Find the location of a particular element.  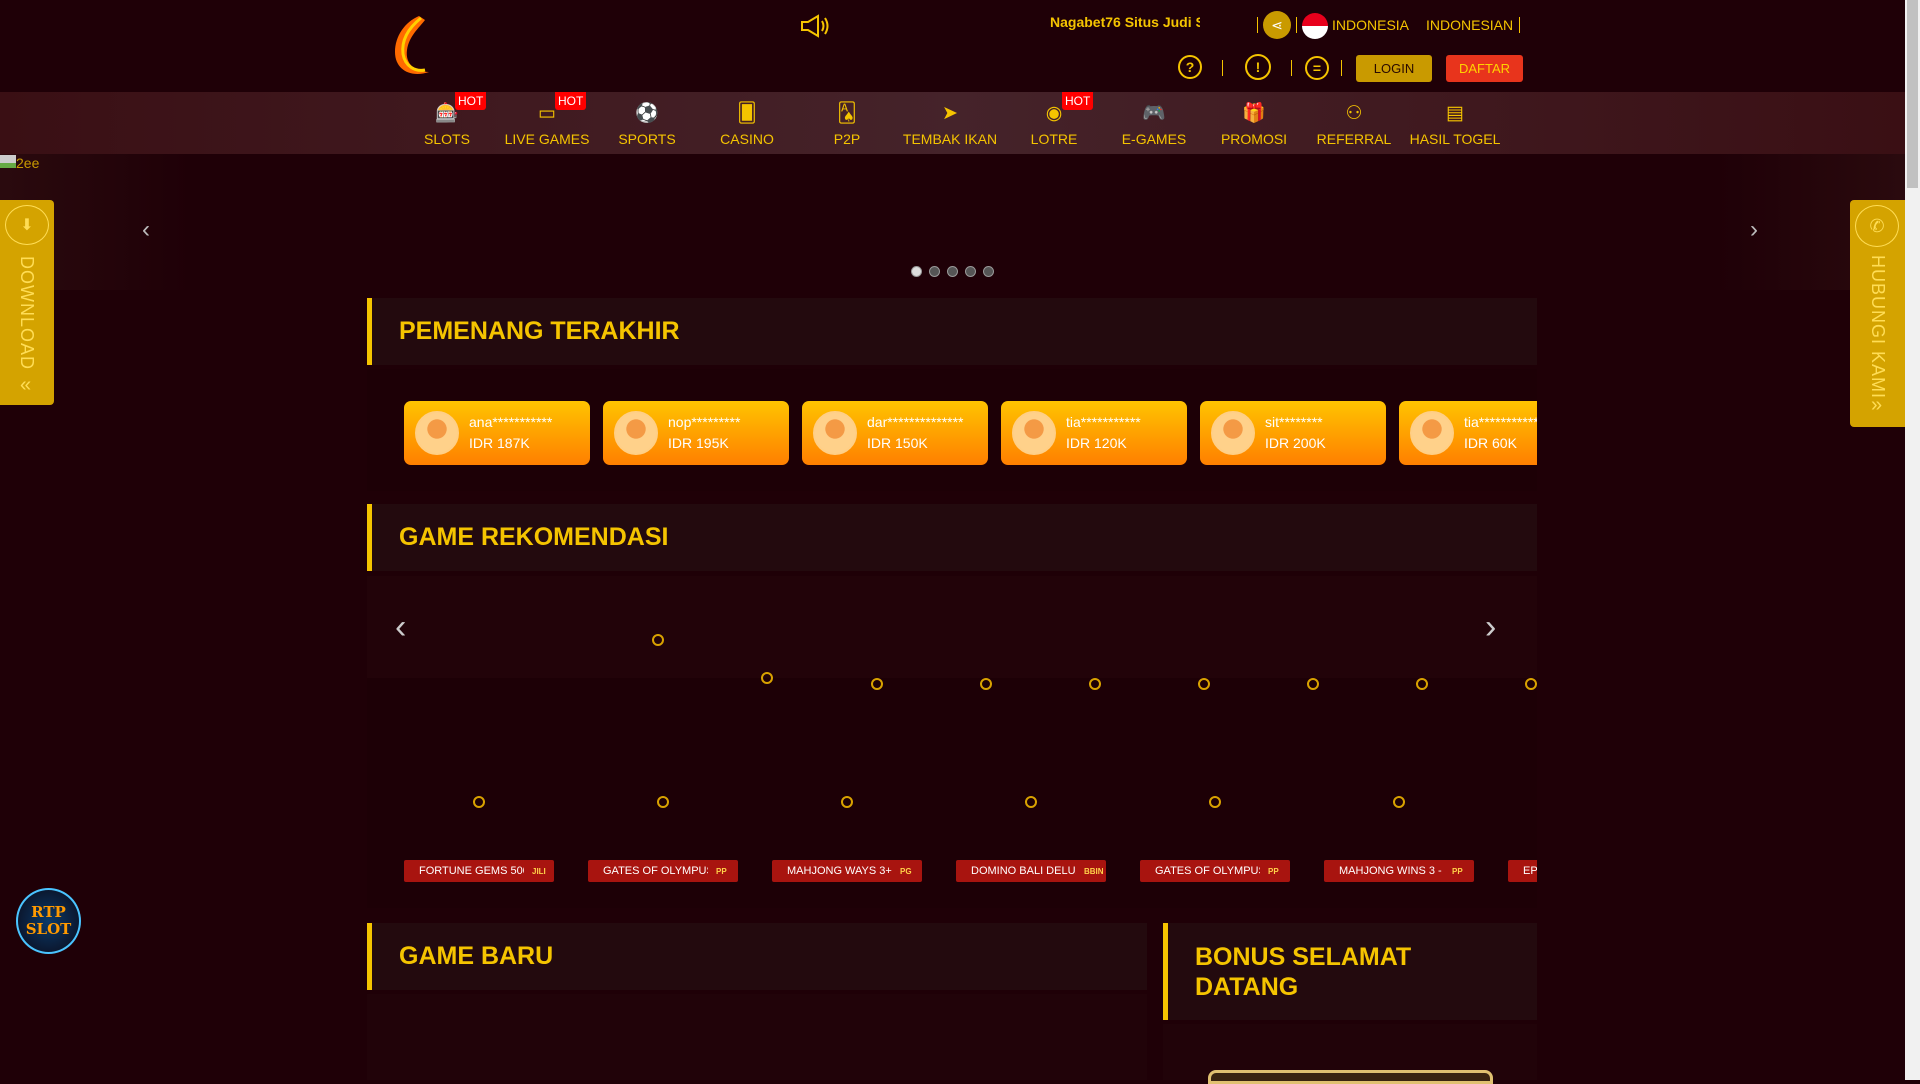

provider-logo: PG is located at coordinates (906, 871).